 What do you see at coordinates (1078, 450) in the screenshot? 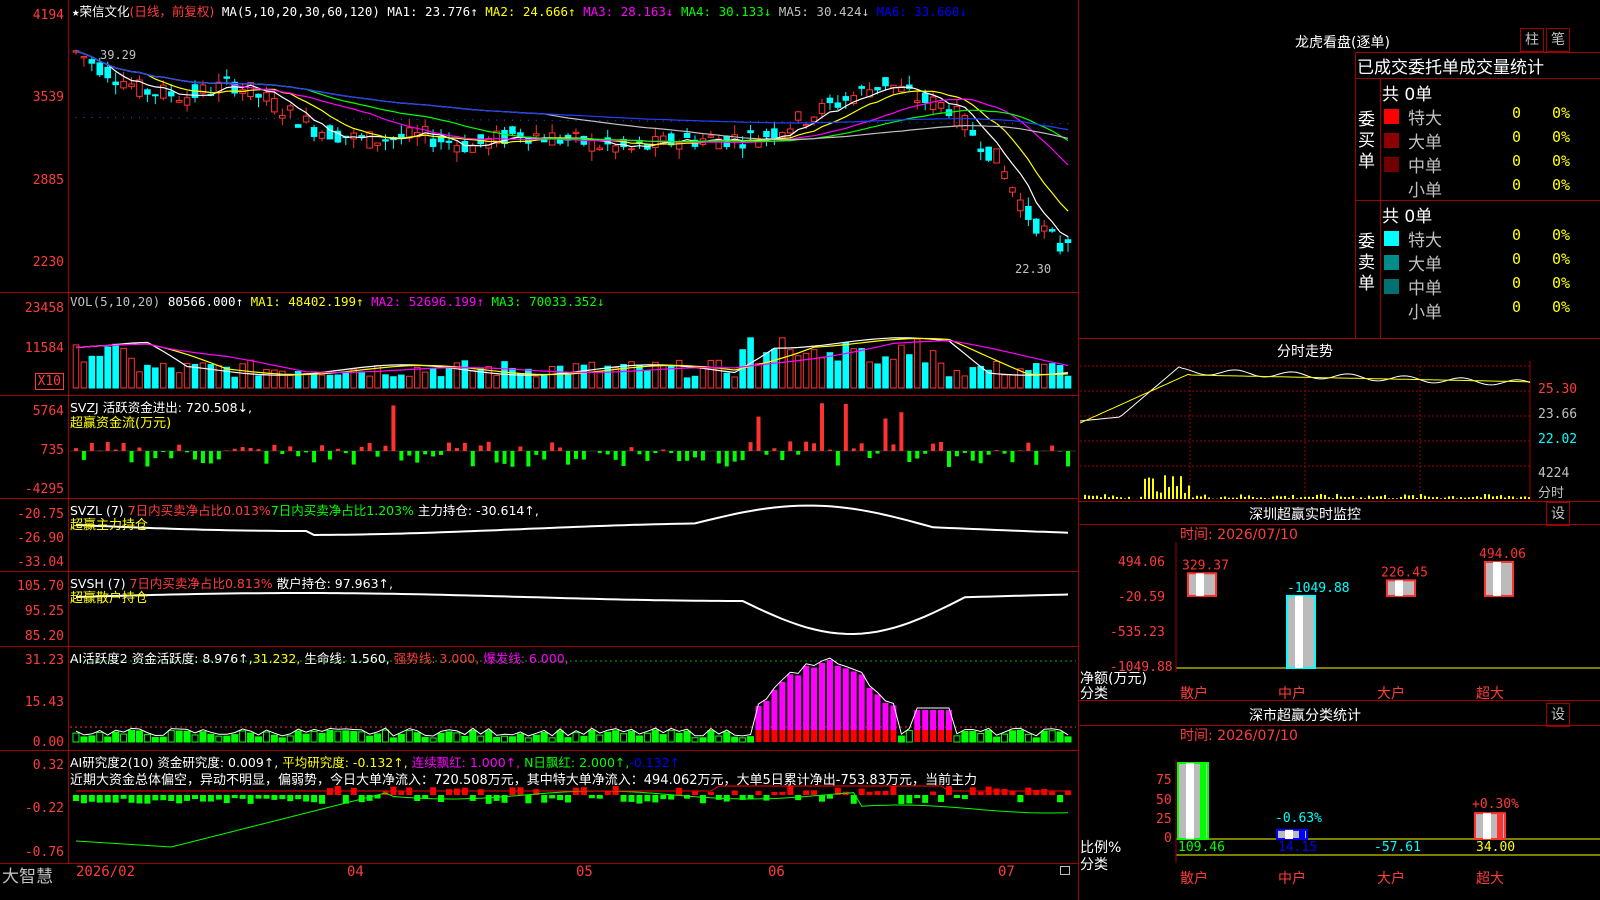
I see `panel-divider` at bounding box center [1078, 450].